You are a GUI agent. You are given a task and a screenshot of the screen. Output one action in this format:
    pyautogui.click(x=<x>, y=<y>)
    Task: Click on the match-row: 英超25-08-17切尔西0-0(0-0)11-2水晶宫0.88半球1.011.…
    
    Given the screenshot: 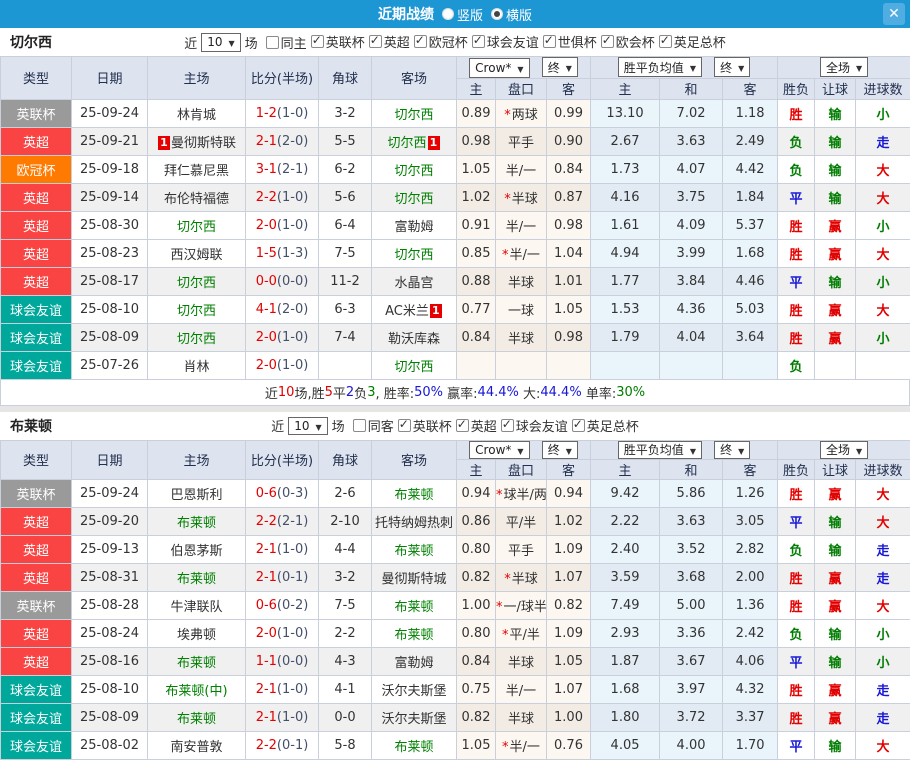 What is the action you would take?
    pyautogui.click(x=455, y=281)
    